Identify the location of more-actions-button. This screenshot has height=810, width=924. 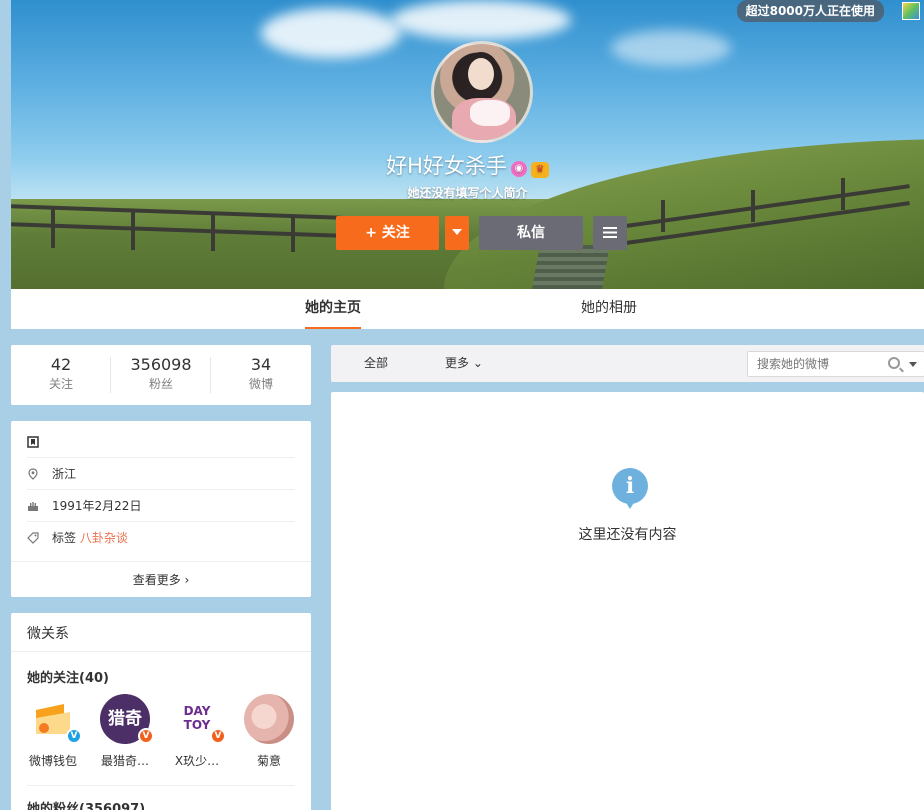
(610, 233).